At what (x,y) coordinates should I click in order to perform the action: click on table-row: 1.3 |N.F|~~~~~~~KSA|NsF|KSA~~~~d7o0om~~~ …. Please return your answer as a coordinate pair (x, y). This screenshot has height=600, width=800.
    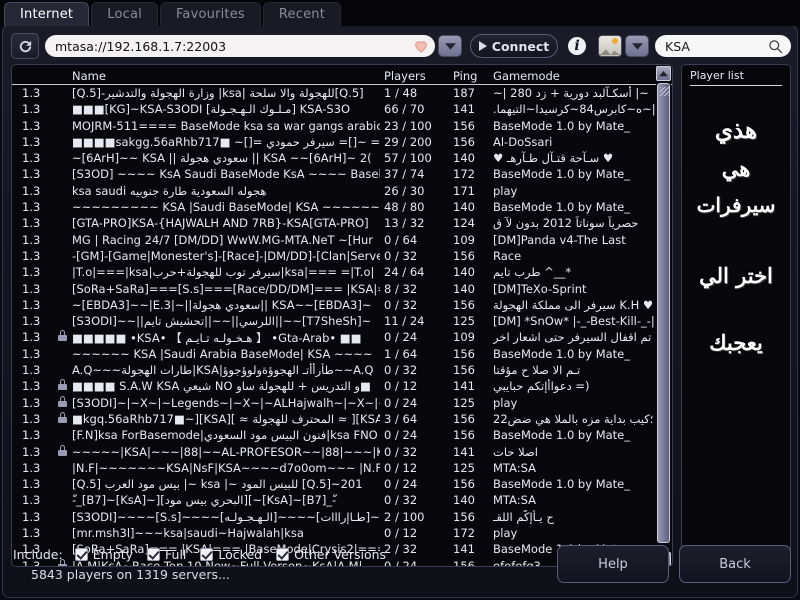
    Looking at the image, I should click on (342, 468).